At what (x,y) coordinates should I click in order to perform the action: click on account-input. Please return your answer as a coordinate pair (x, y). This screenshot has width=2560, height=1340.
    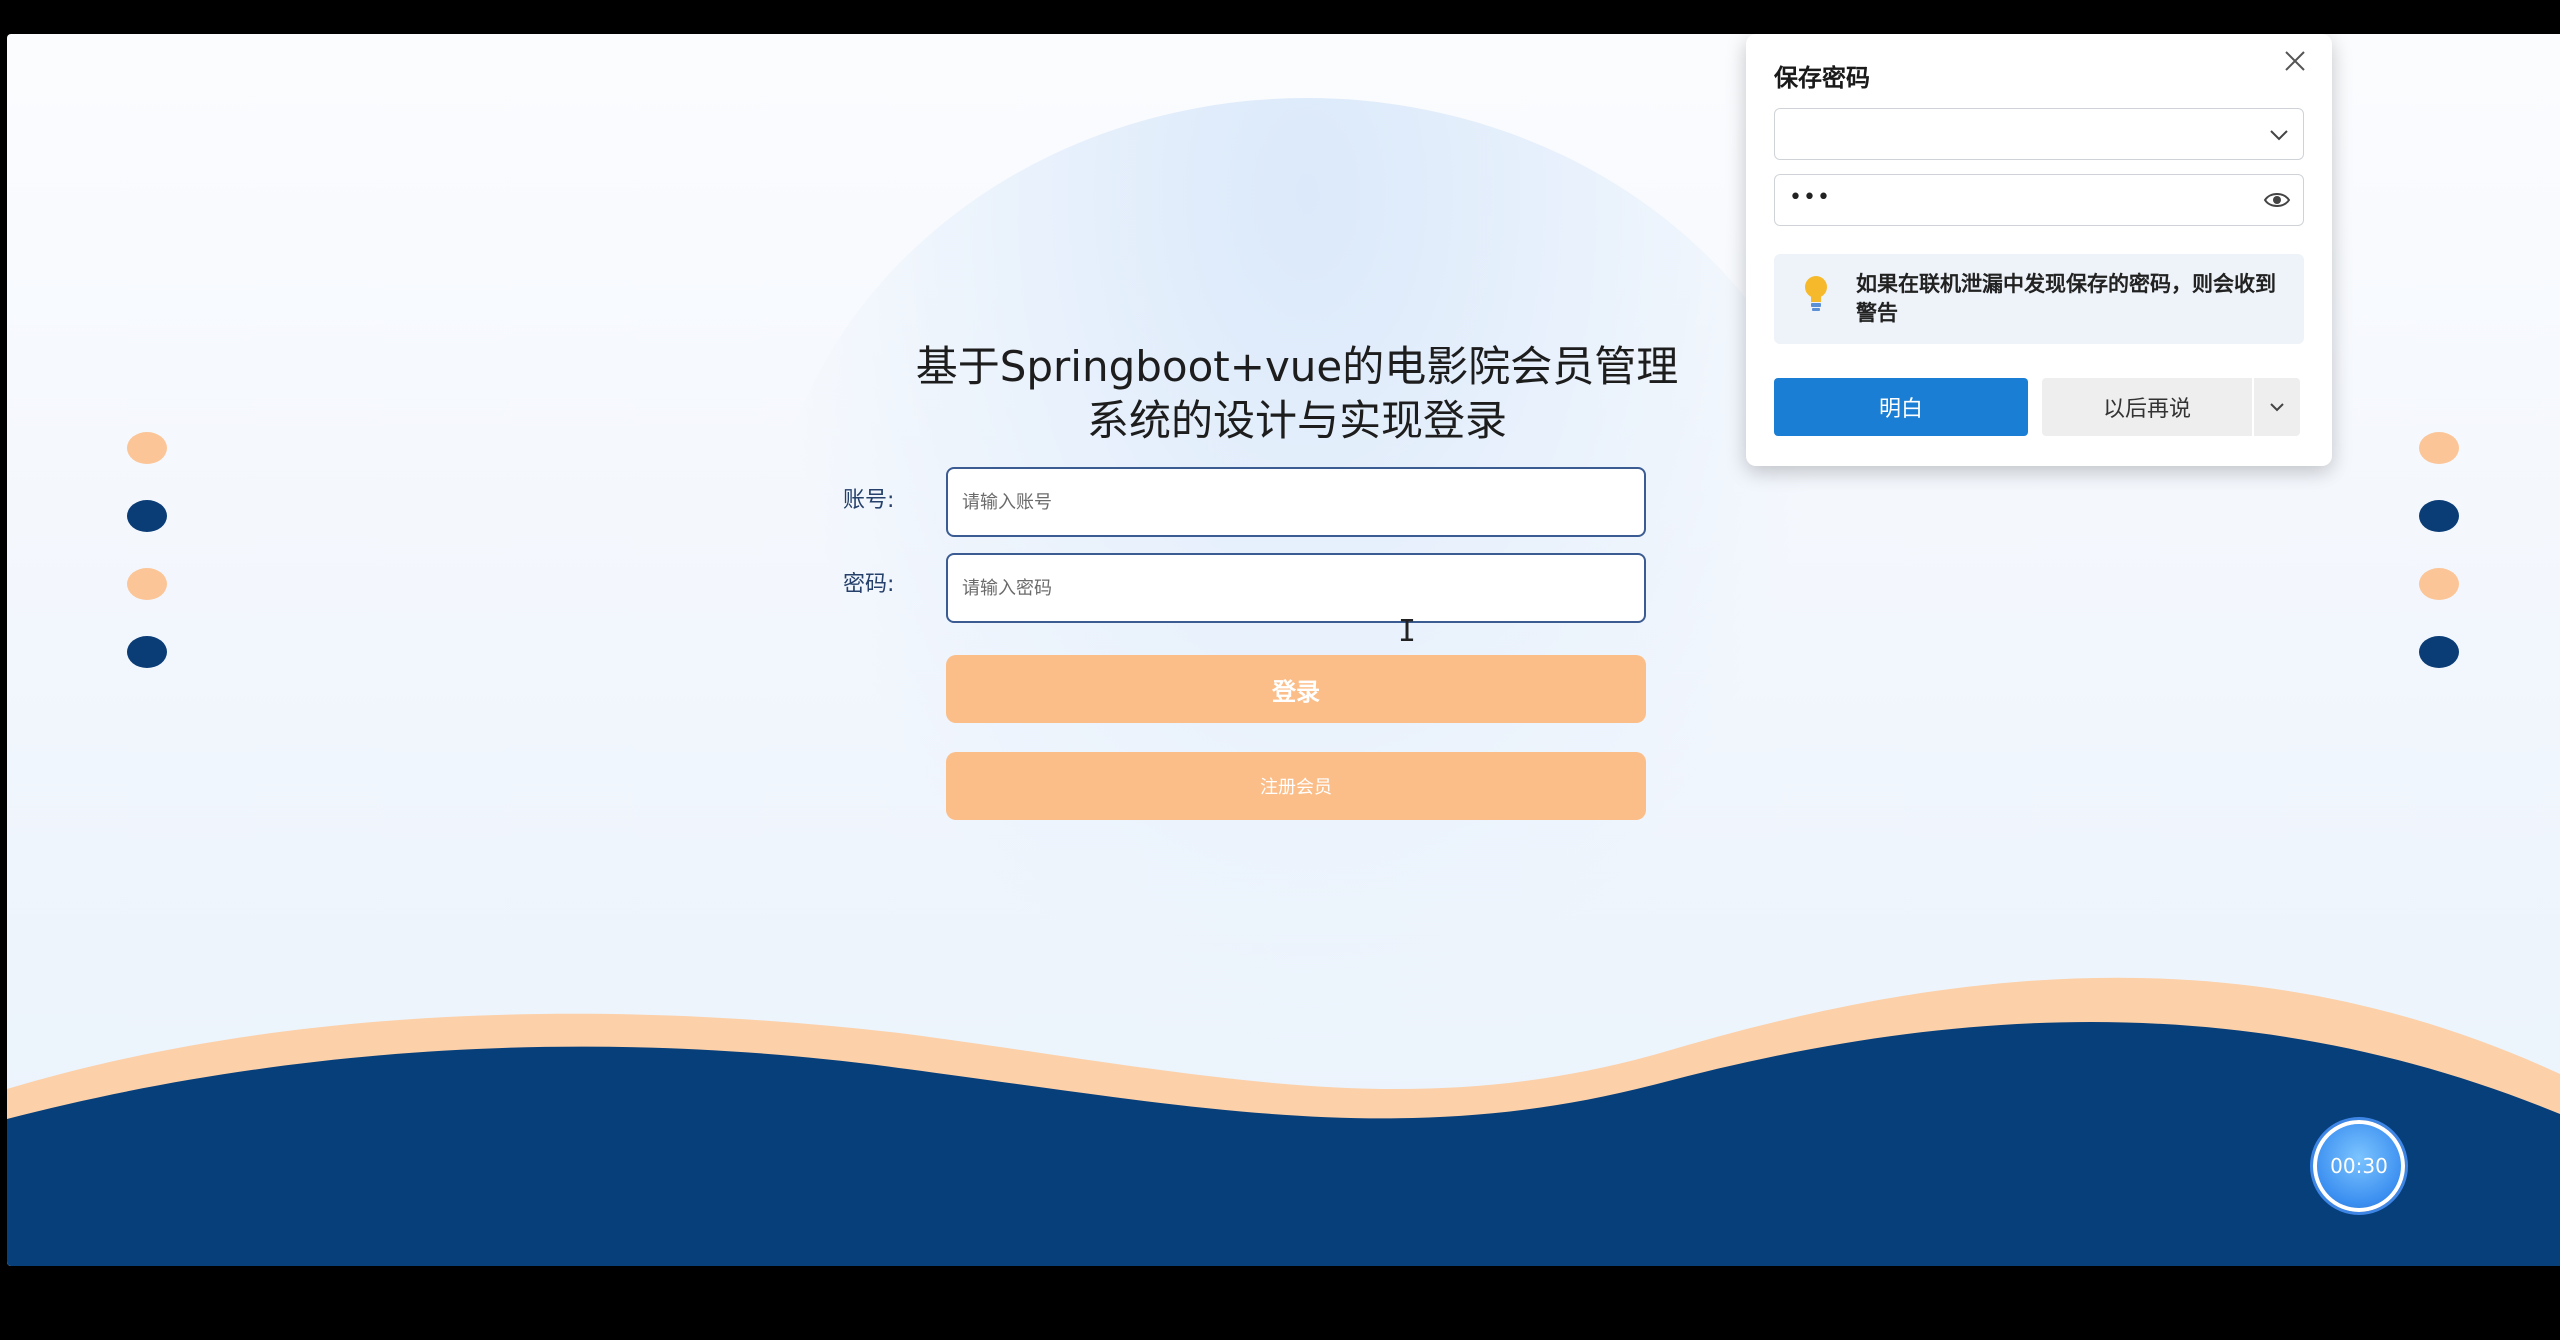
    Looking at the image, I should click on (1296, 502).